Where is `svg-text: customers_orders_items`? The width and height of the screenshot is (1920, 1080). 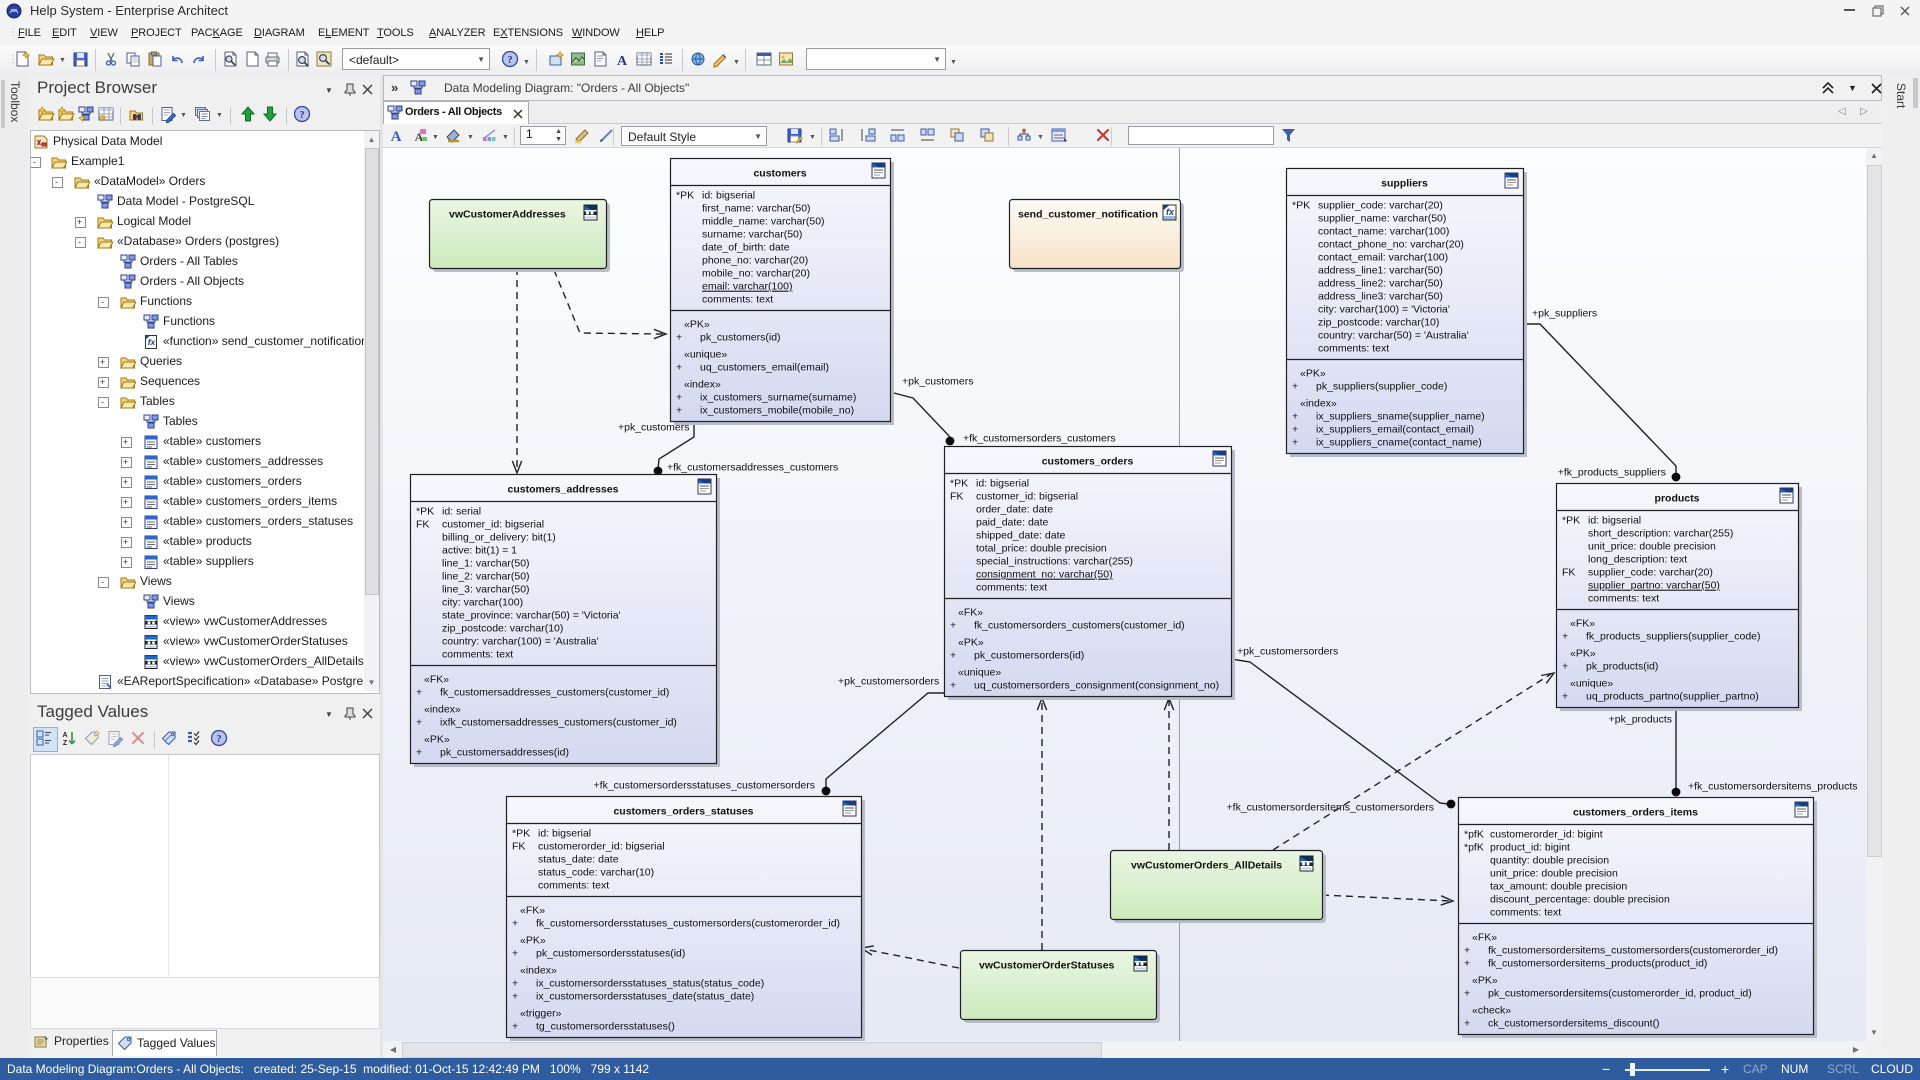 svg-text: customers_orders_items is located at coordinates (1635, 813).